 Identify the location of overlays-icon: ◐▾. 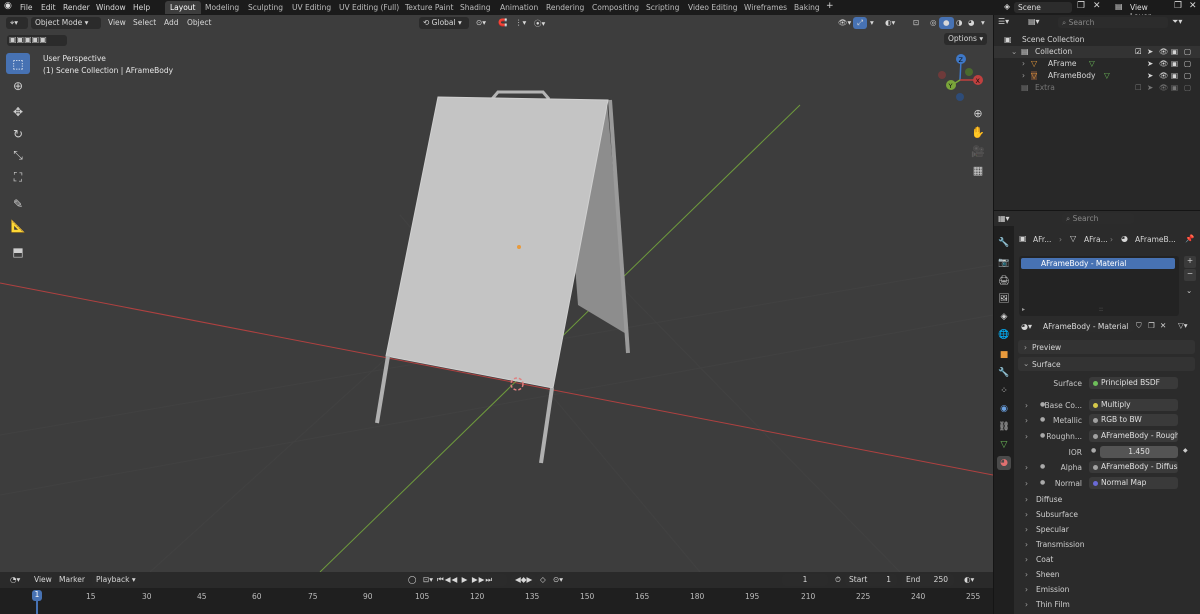
(890, 23).